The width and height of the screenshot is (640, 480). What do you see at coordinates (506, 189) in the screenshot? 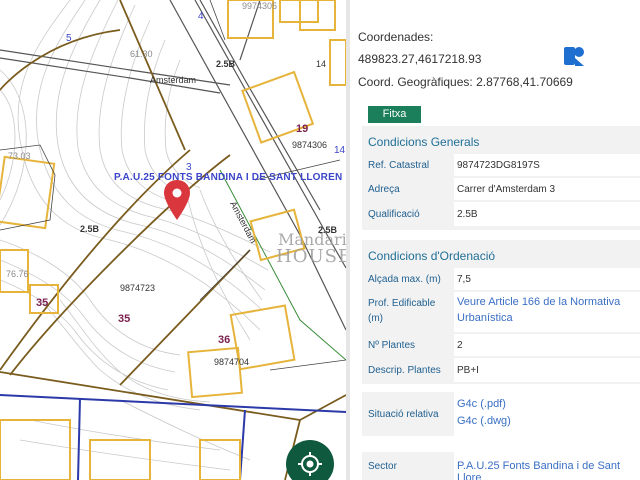
I see `field-value: Carrer d'Amsterdam 3` at bounding box center [506, 189].